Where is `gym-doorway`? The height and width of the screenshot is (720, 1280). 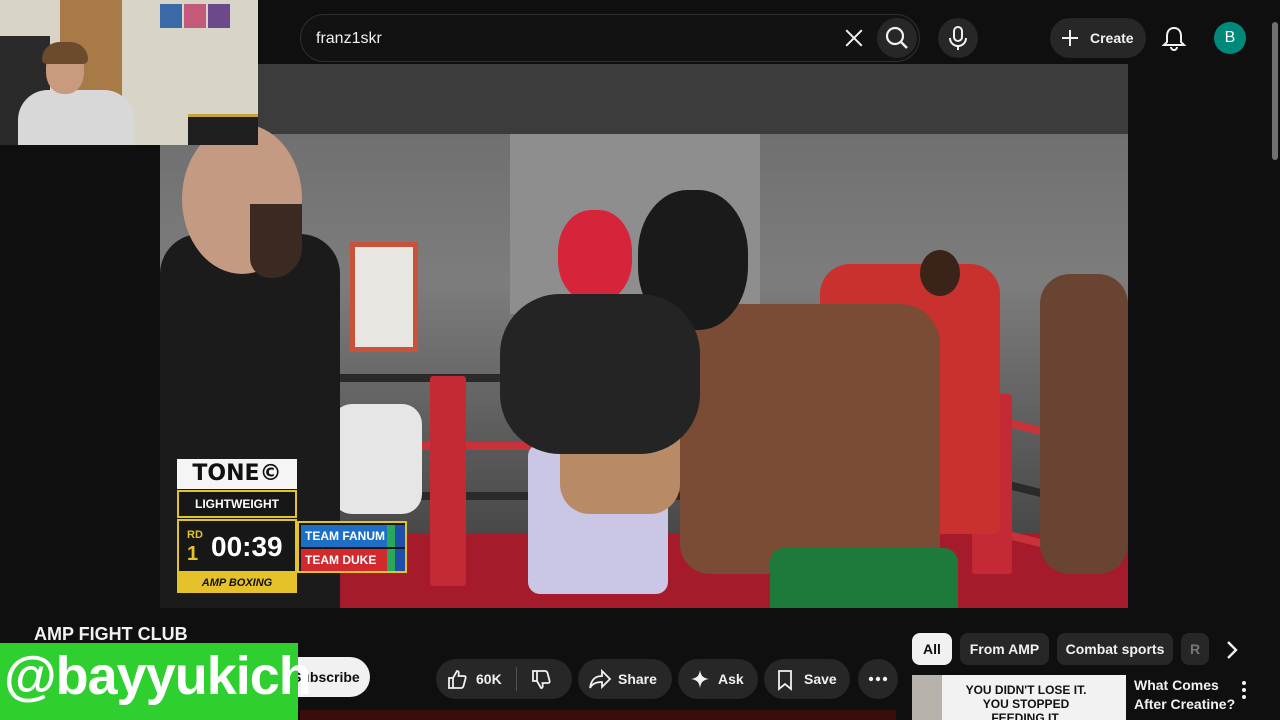 gym-doorway is located at coordinates (384, 297).